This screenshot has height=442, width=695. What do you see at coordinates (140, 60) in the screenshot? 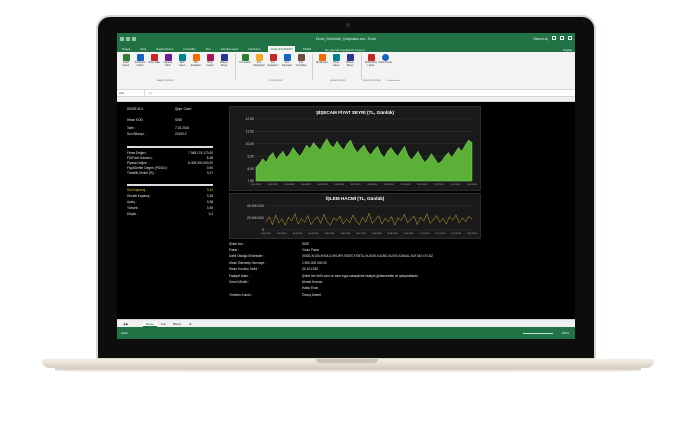
I see `ribbon-button: Portföyüm Analizi` at bounding box center [140, 60].